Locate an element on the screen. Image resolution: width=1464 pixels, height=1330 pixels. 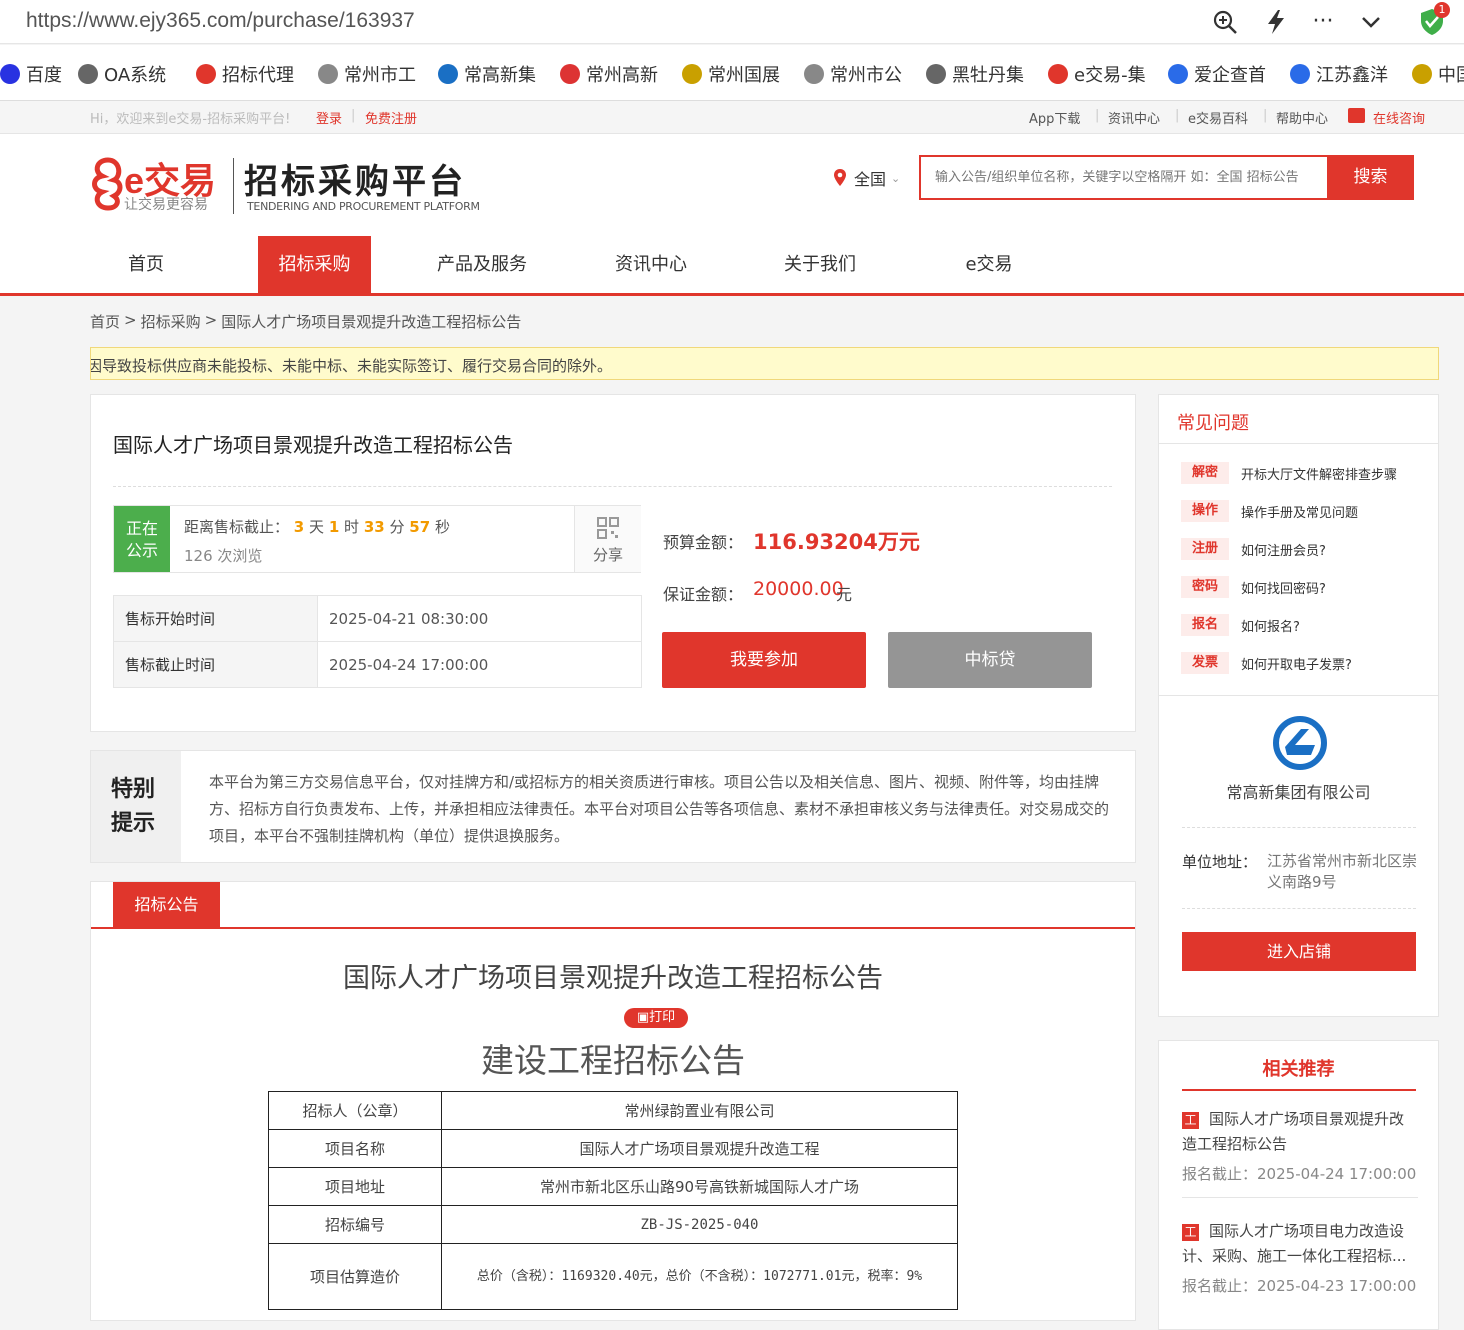
more-icon: ··· is located at coordinates (1323, 22).